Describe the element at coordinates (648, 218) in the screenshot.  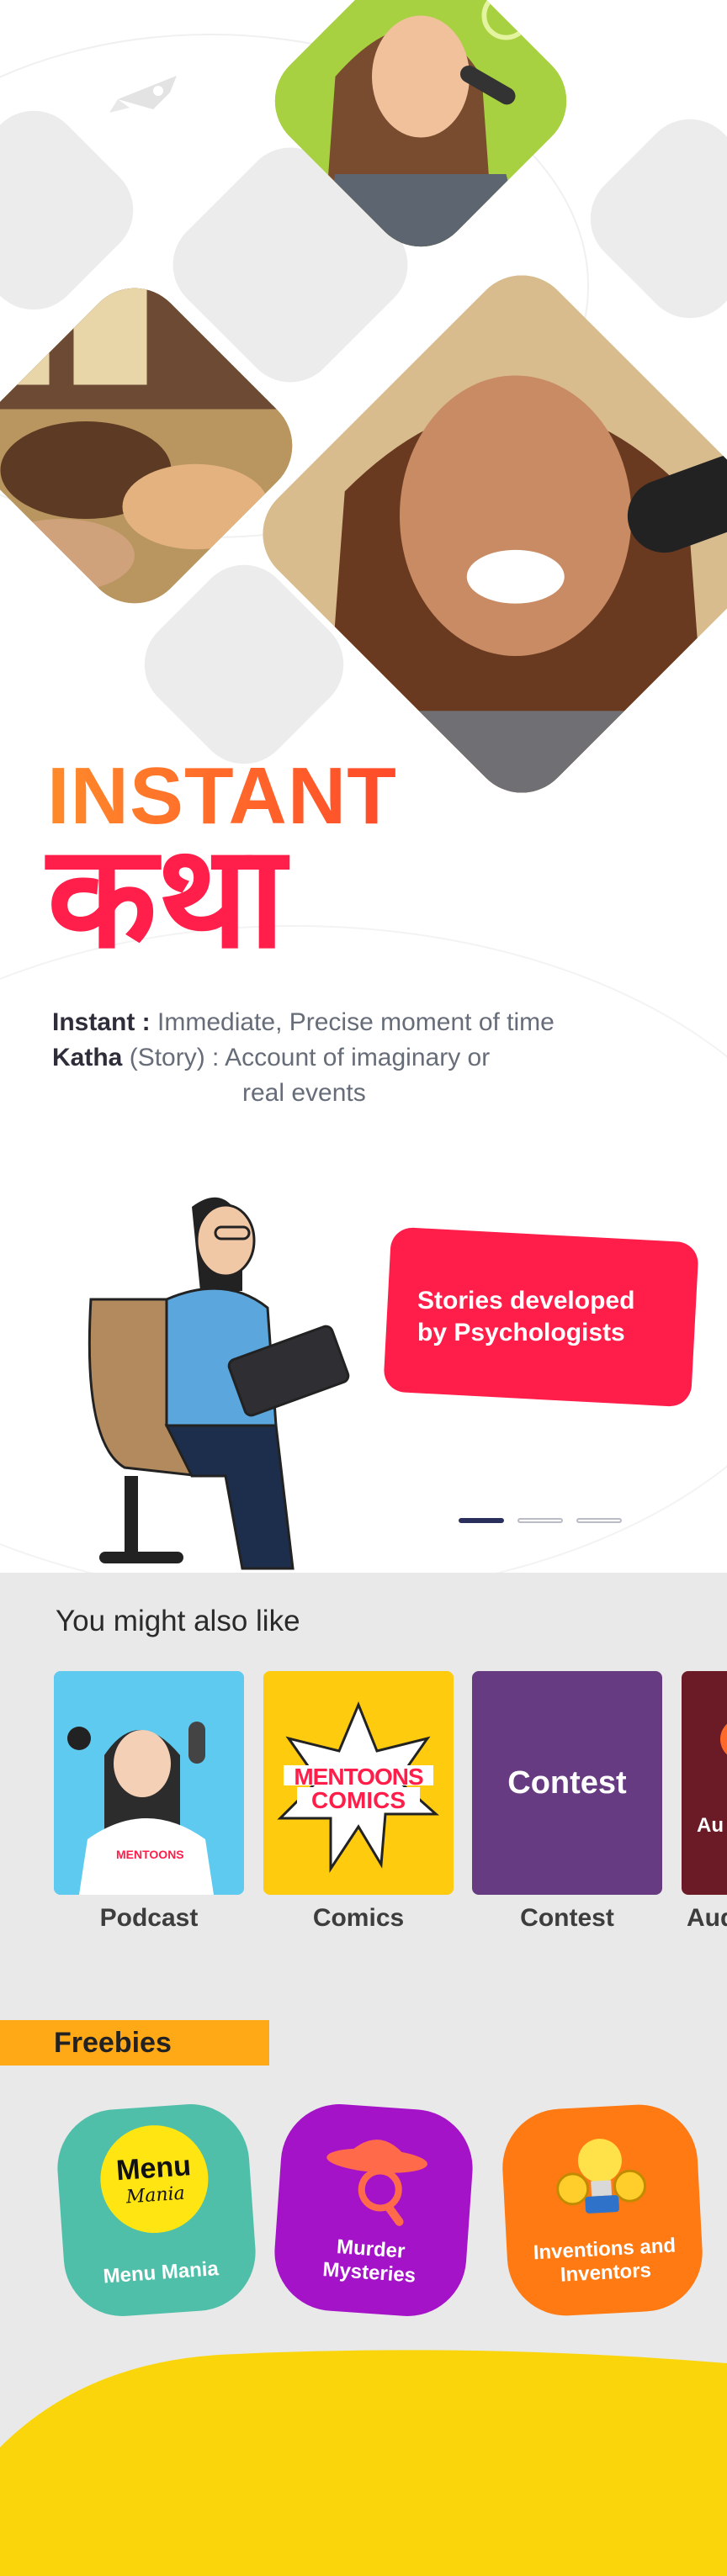
I see `ghost-tile` at that location.